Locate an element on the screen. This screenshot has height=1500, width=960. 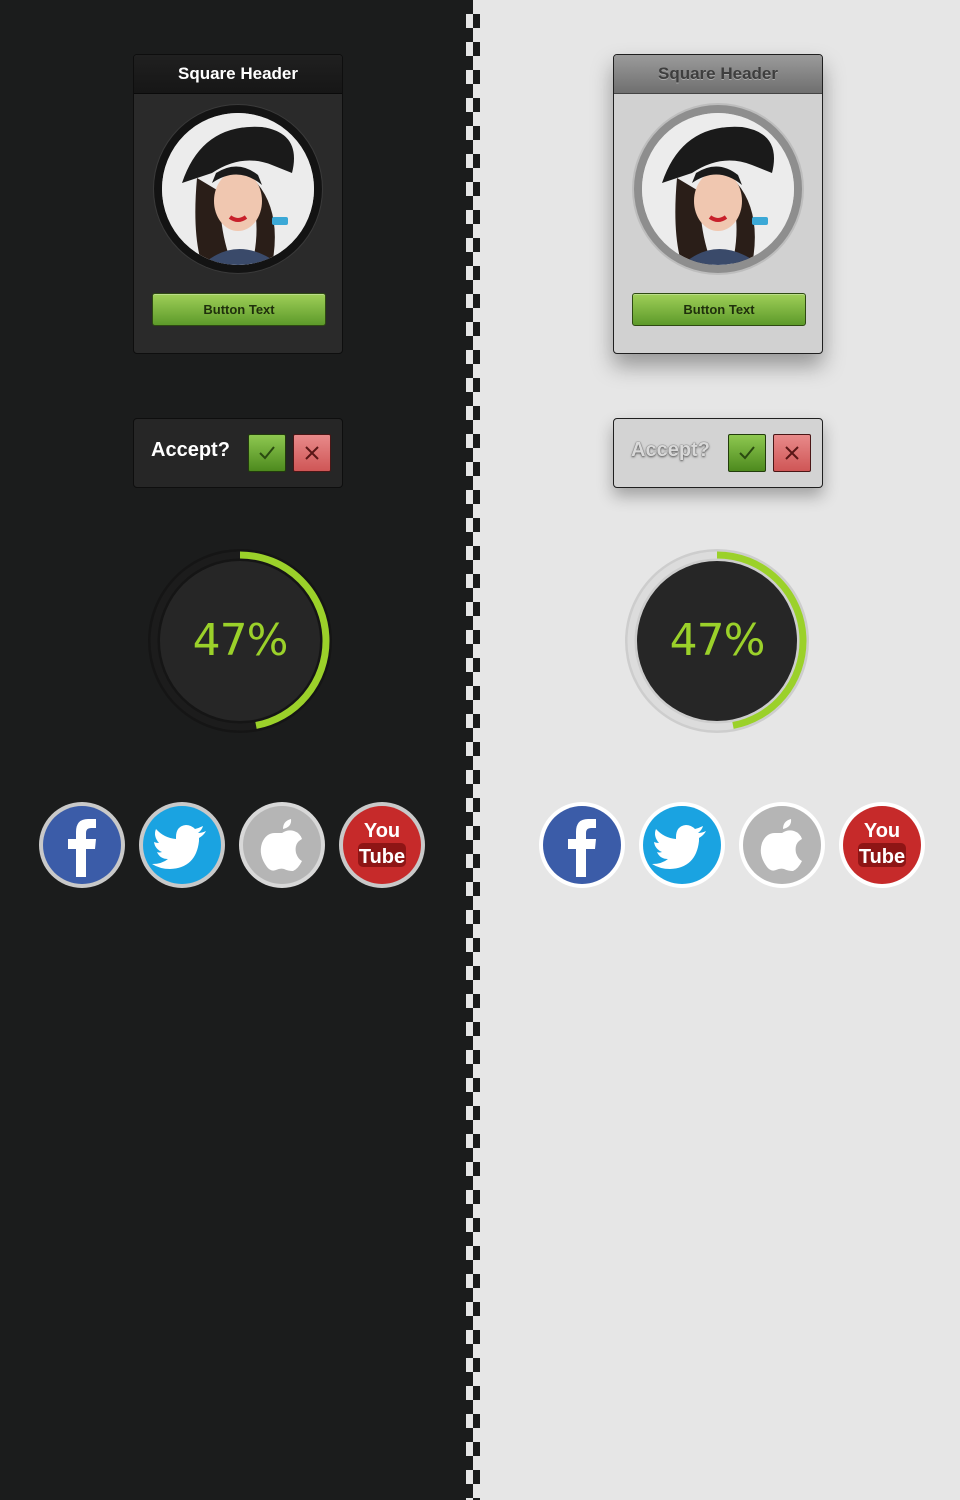
twitter-button-light is located at coordinates (682, 845).